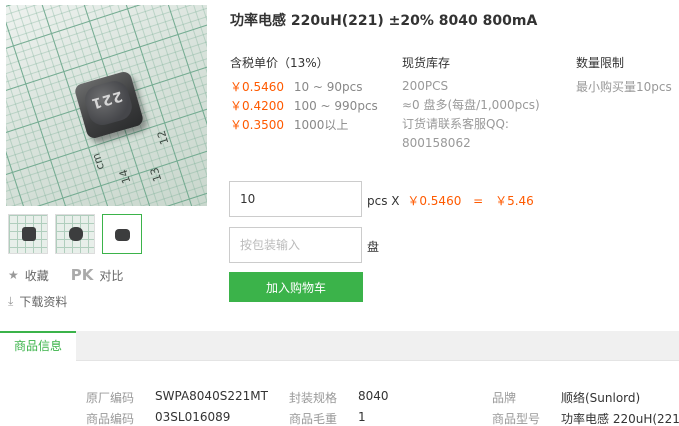 Image resolution: width=679 pixels, height=426 pixels. I want to click on tier-price: ￥0.3500, so click(257, 125).